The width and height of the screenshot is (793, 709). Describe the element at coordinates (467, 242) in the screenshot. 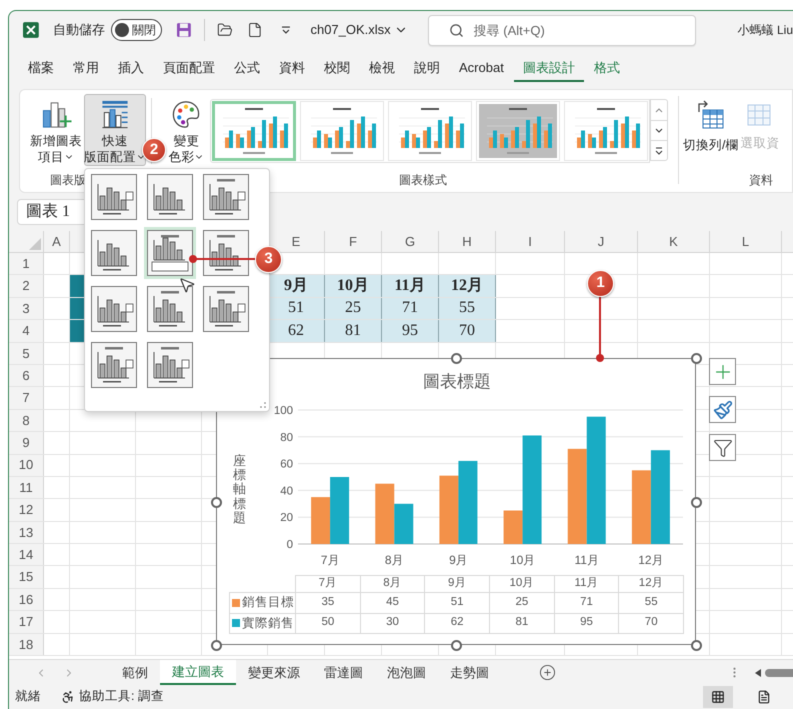

I see `column-header: H` at that location.